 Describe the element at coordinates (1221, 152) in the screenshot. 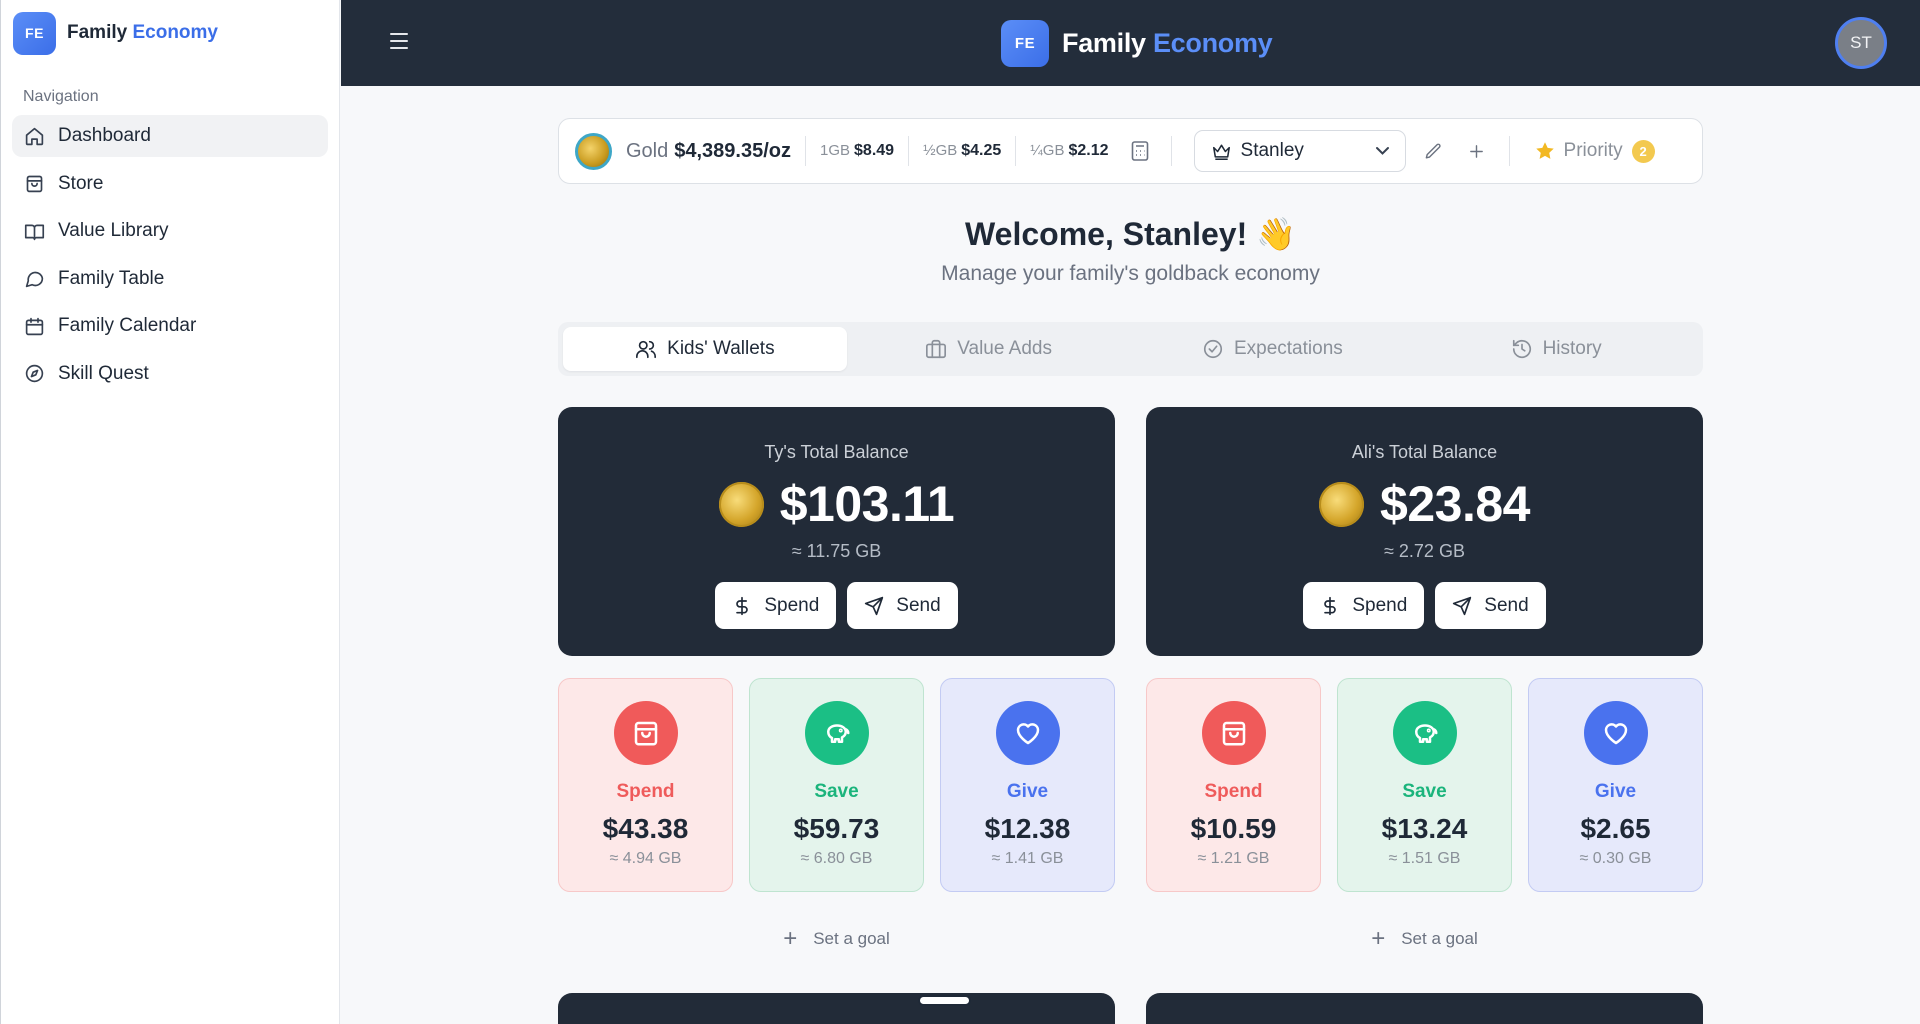

I see `crown-icon` at that location.